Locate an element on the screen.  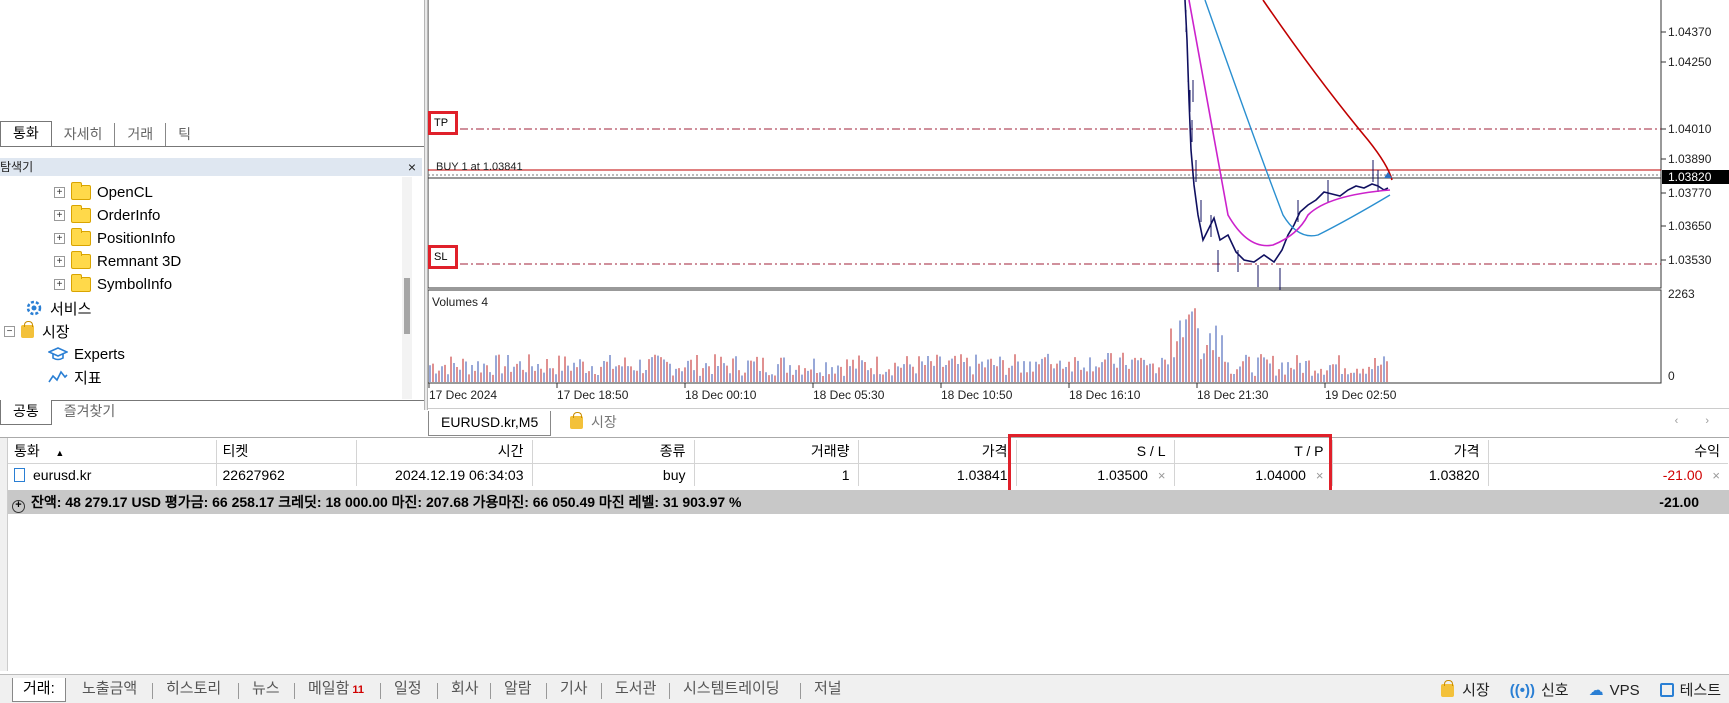
tab-details: 자세히 is located at coordinates (83, 135).